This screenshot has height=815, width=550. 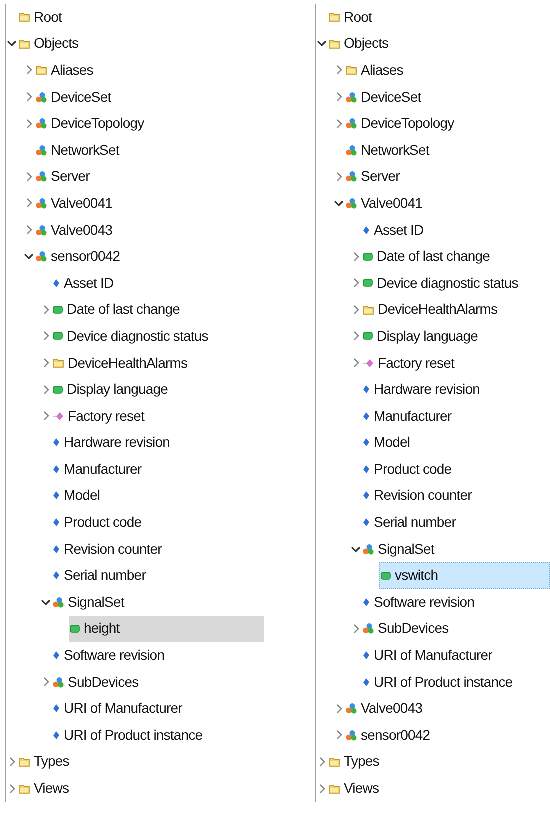 What do you see at coordinates (334, 761) in the screenshot?
I see `folder-icon` at bounding box center [334, 761].